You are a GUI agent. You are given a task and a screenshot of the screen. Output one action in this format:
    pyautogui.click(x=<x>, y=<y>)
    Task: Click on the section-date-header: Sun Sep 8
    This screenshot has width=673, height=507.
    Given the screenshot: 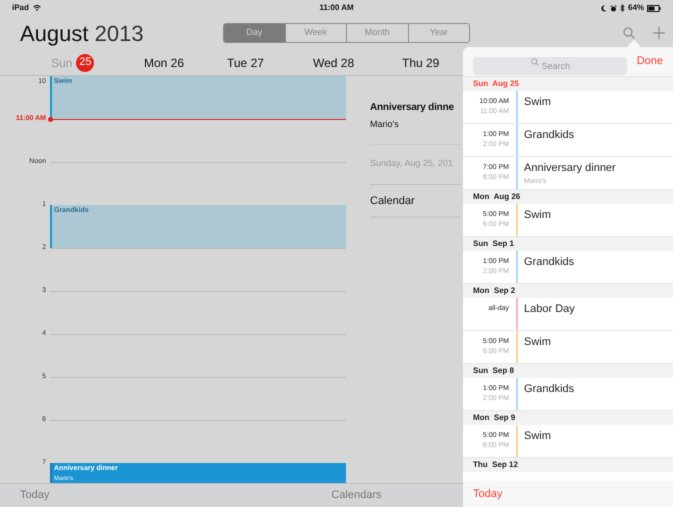 What is the action you would take?
    pyautogui.click(x=493, y=371)
    